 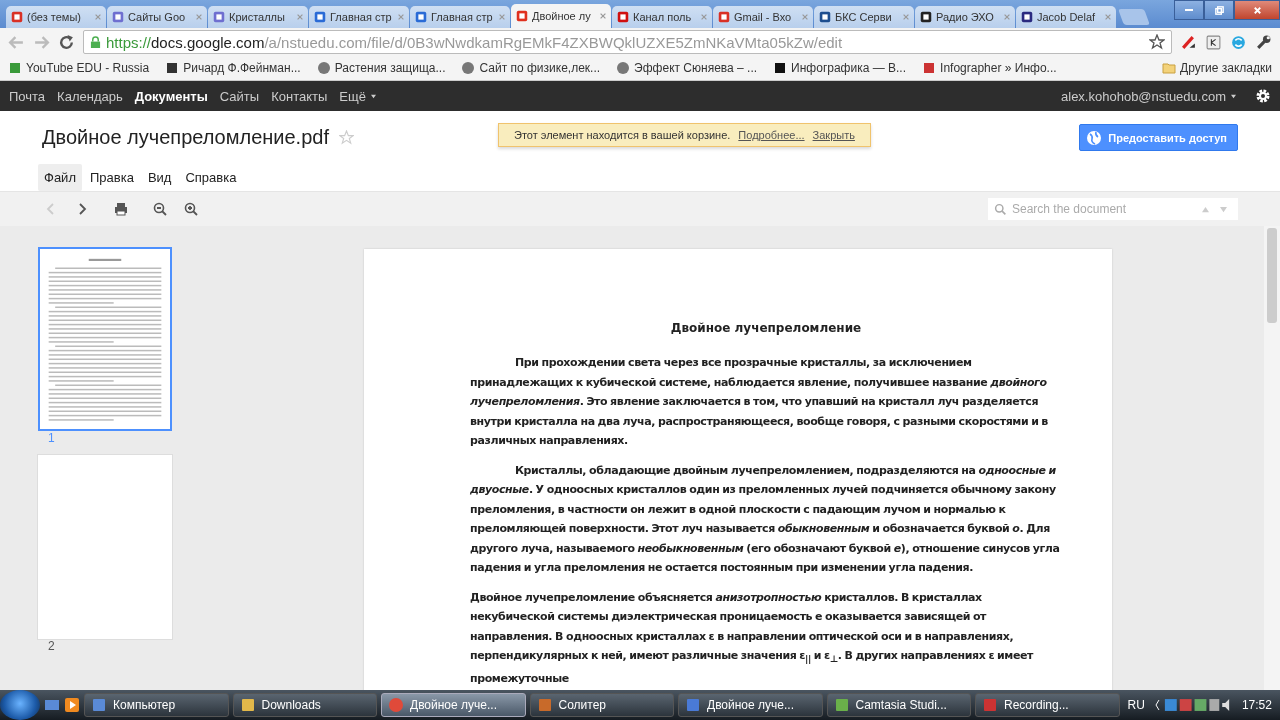 I want to click on maximize-button, so click(x=1219, y=10).